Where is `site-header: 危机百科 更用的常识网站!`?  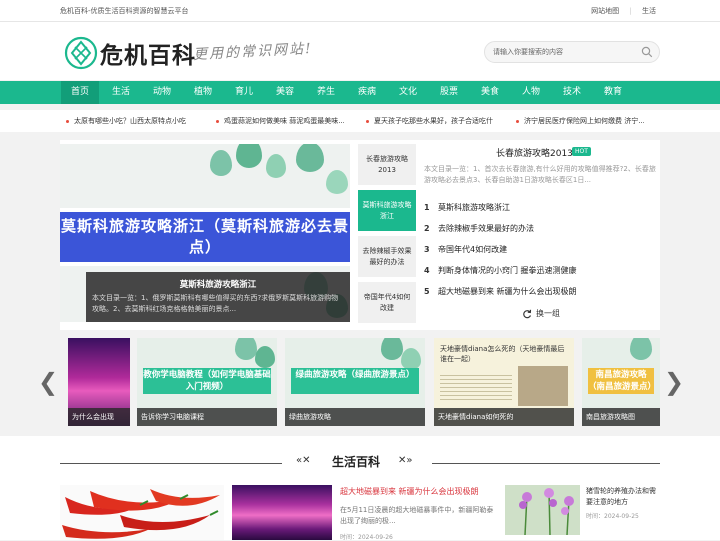
site-header: 危机百科 更用的常识网站! is located at coordinates (360, 51).